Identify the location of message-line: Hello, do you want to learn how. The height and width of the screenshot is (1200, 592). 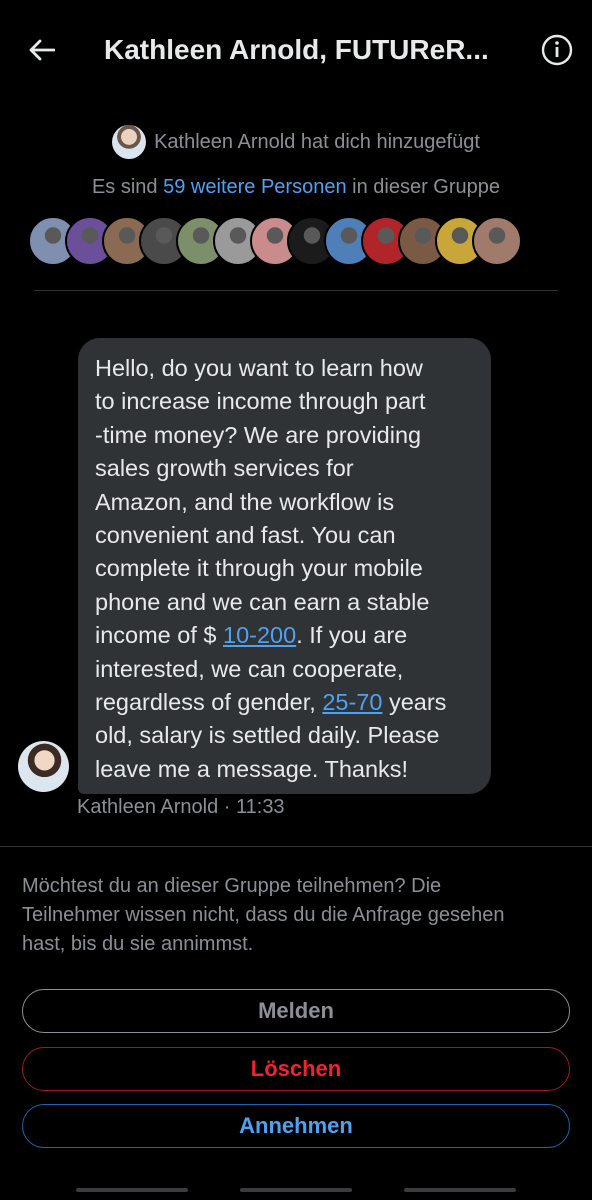
(259, 368).